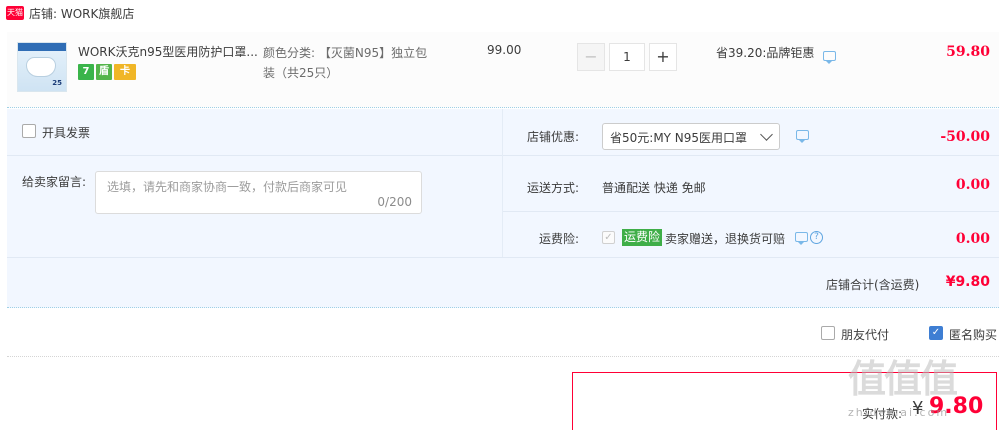 Image resolution: width=999 pixels, height=430 pixels. I want to click on store-discount-amount: -50.00, so click(965, 137).